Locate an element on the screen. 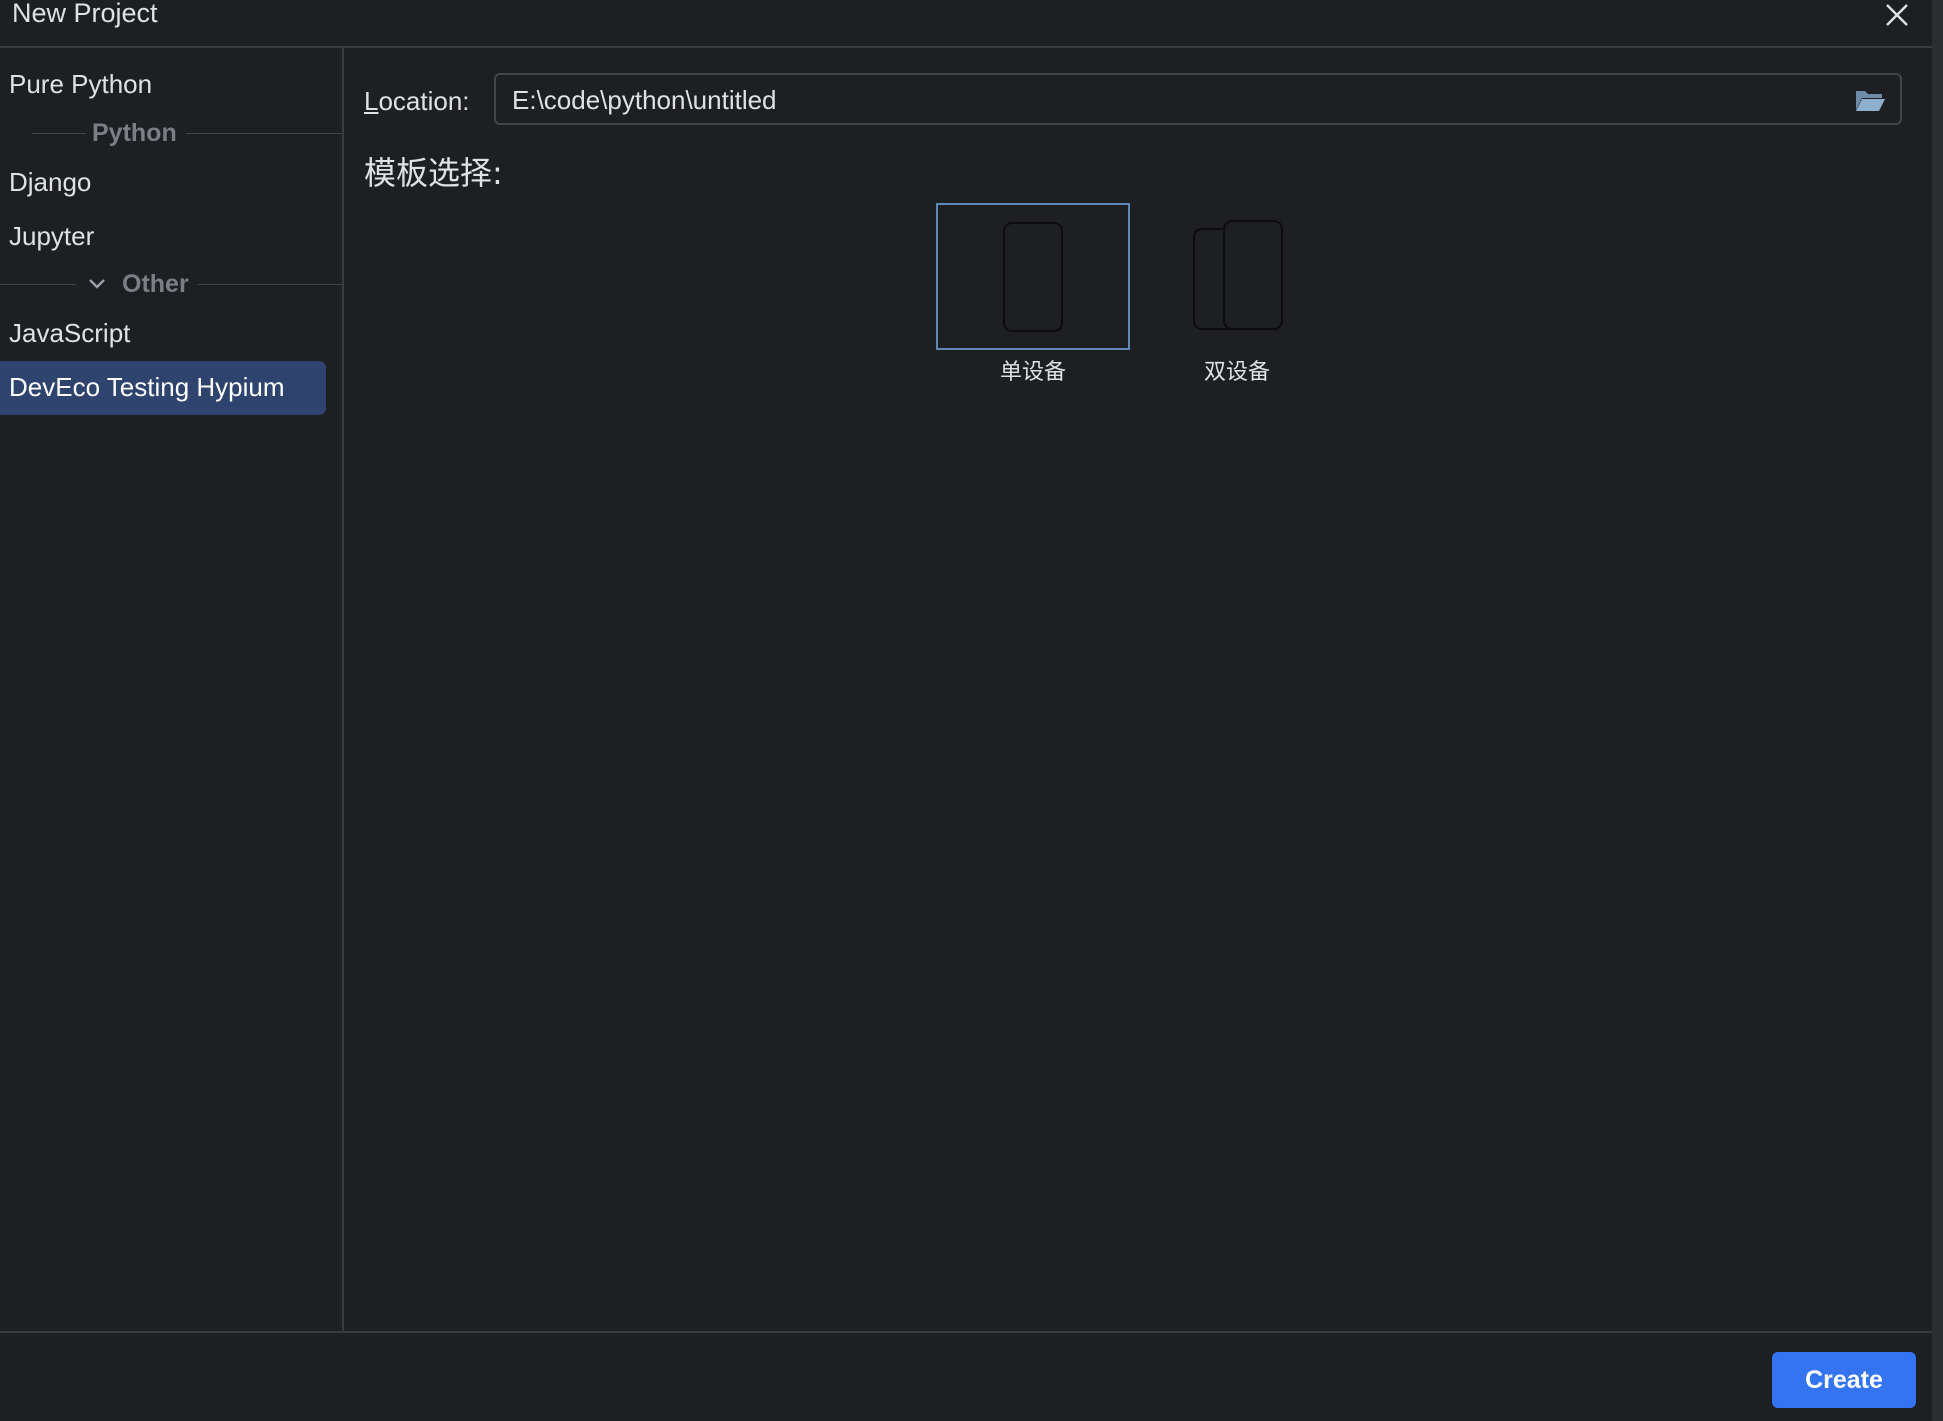  location-value: E:\code\python\untitled is located at coordinates (644, 100).